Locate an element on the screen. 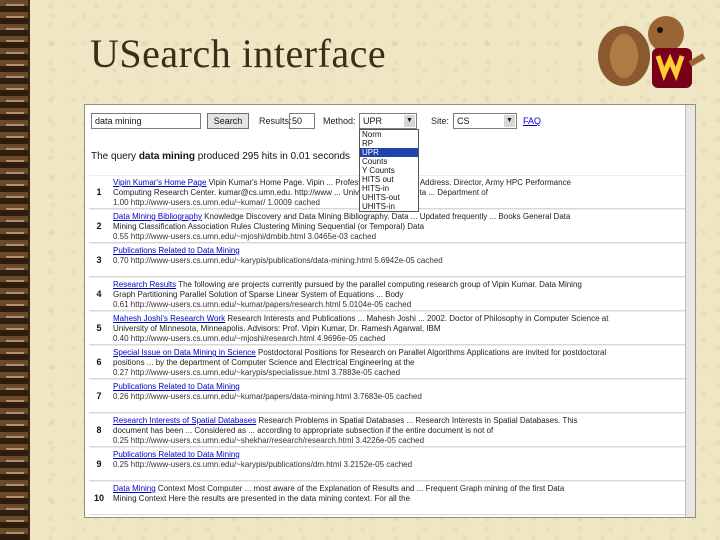 The width and height of the screenshot is (720, 540). summary-prefix: The query is located at coordinates (114, 156).